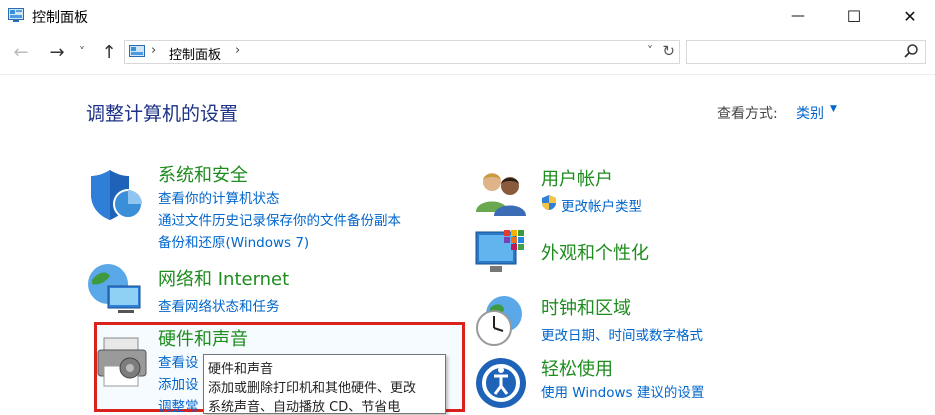 The width and height of the screenshot is (935, 415). I want to click on minimize-icon: —, so click(798, 16).